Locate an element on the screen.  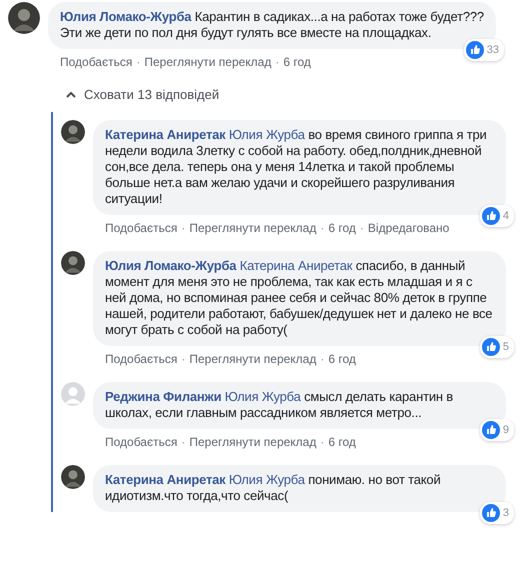
reaction-badge: 33 is located at coordinates (484, 50).